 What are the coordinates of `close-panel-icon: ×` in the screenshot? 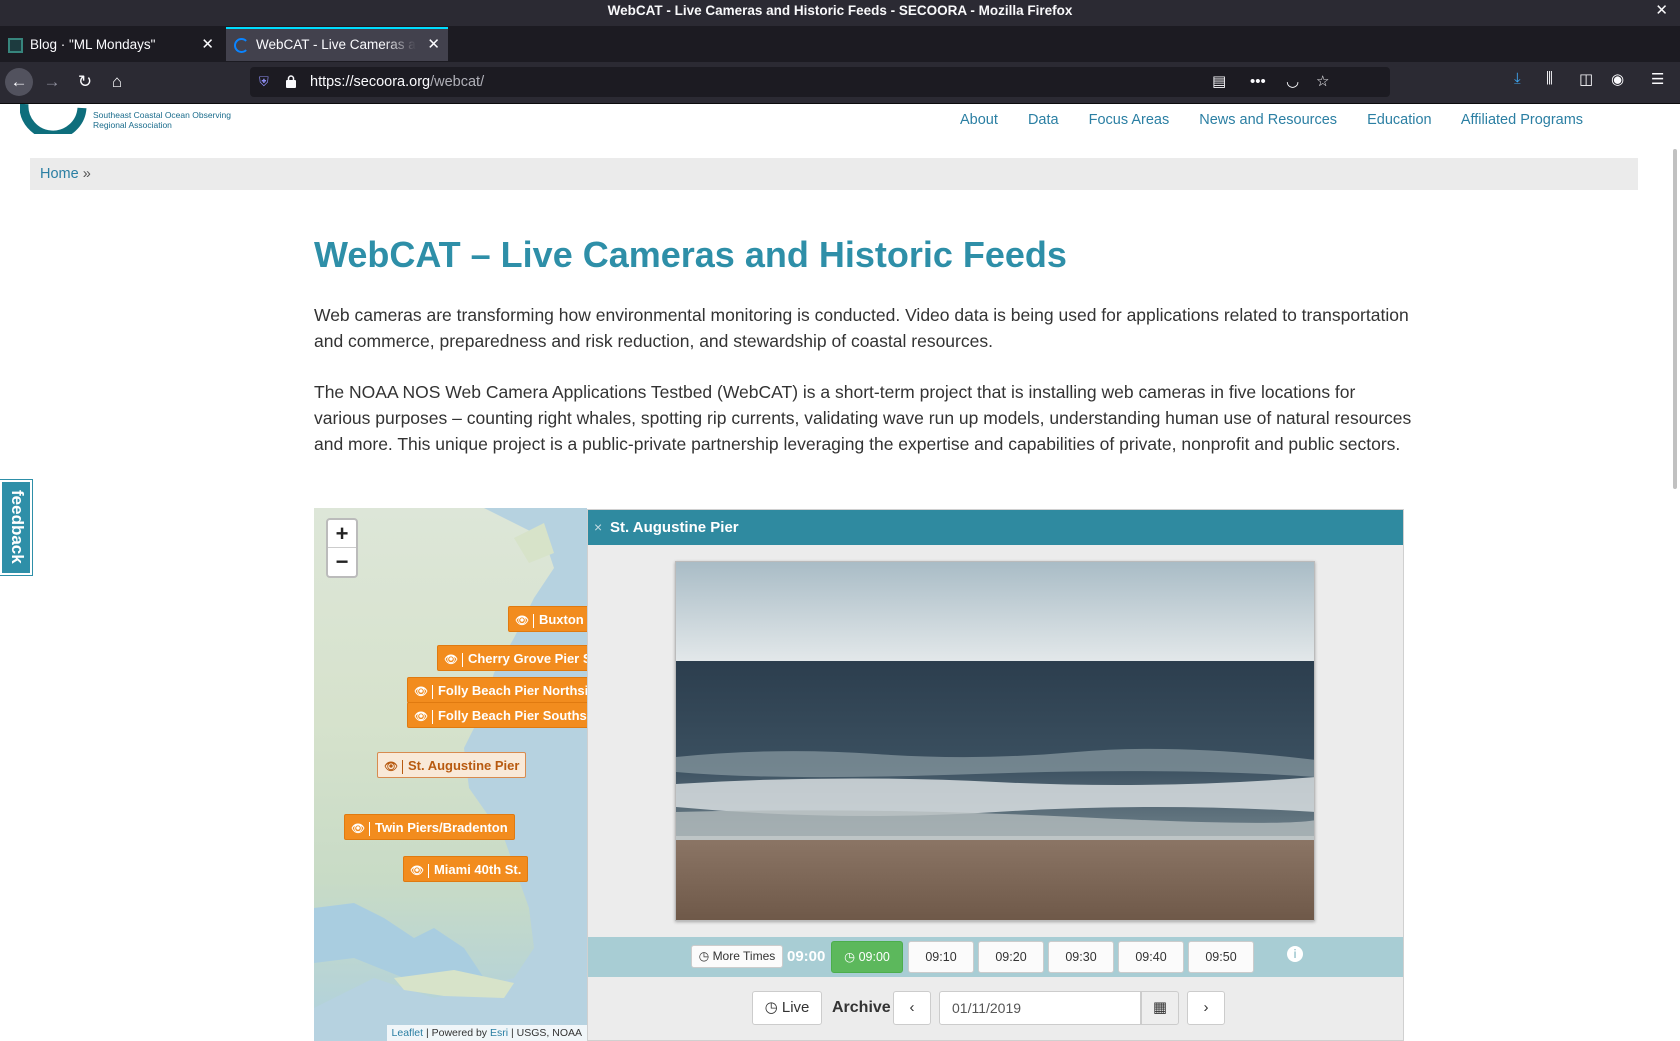 It's located at (598, 527).